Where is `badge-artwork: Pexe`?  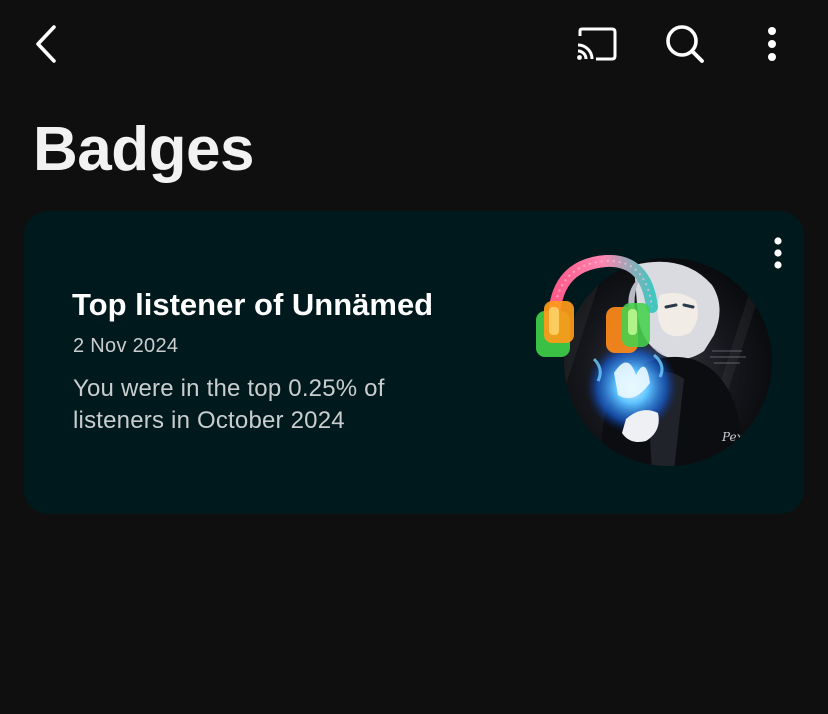
badge-artwork: Pexe is located at coordinates (654, 360).